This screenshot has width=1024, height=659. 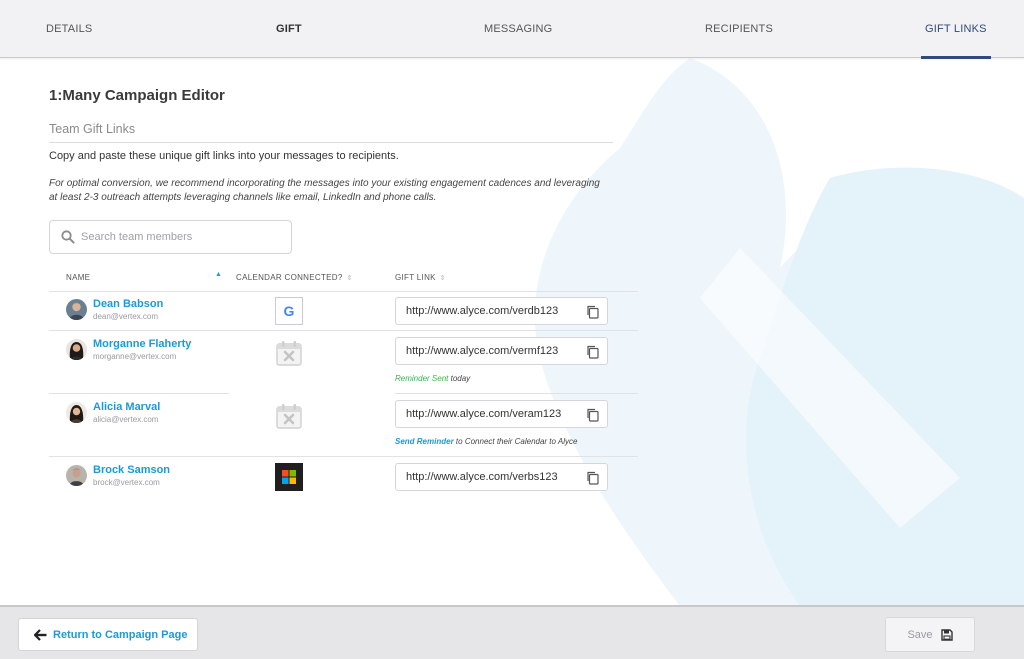 I want to click on gift-link-text: http://www.alyce.com/verdb123, so click(x=482, y=311).